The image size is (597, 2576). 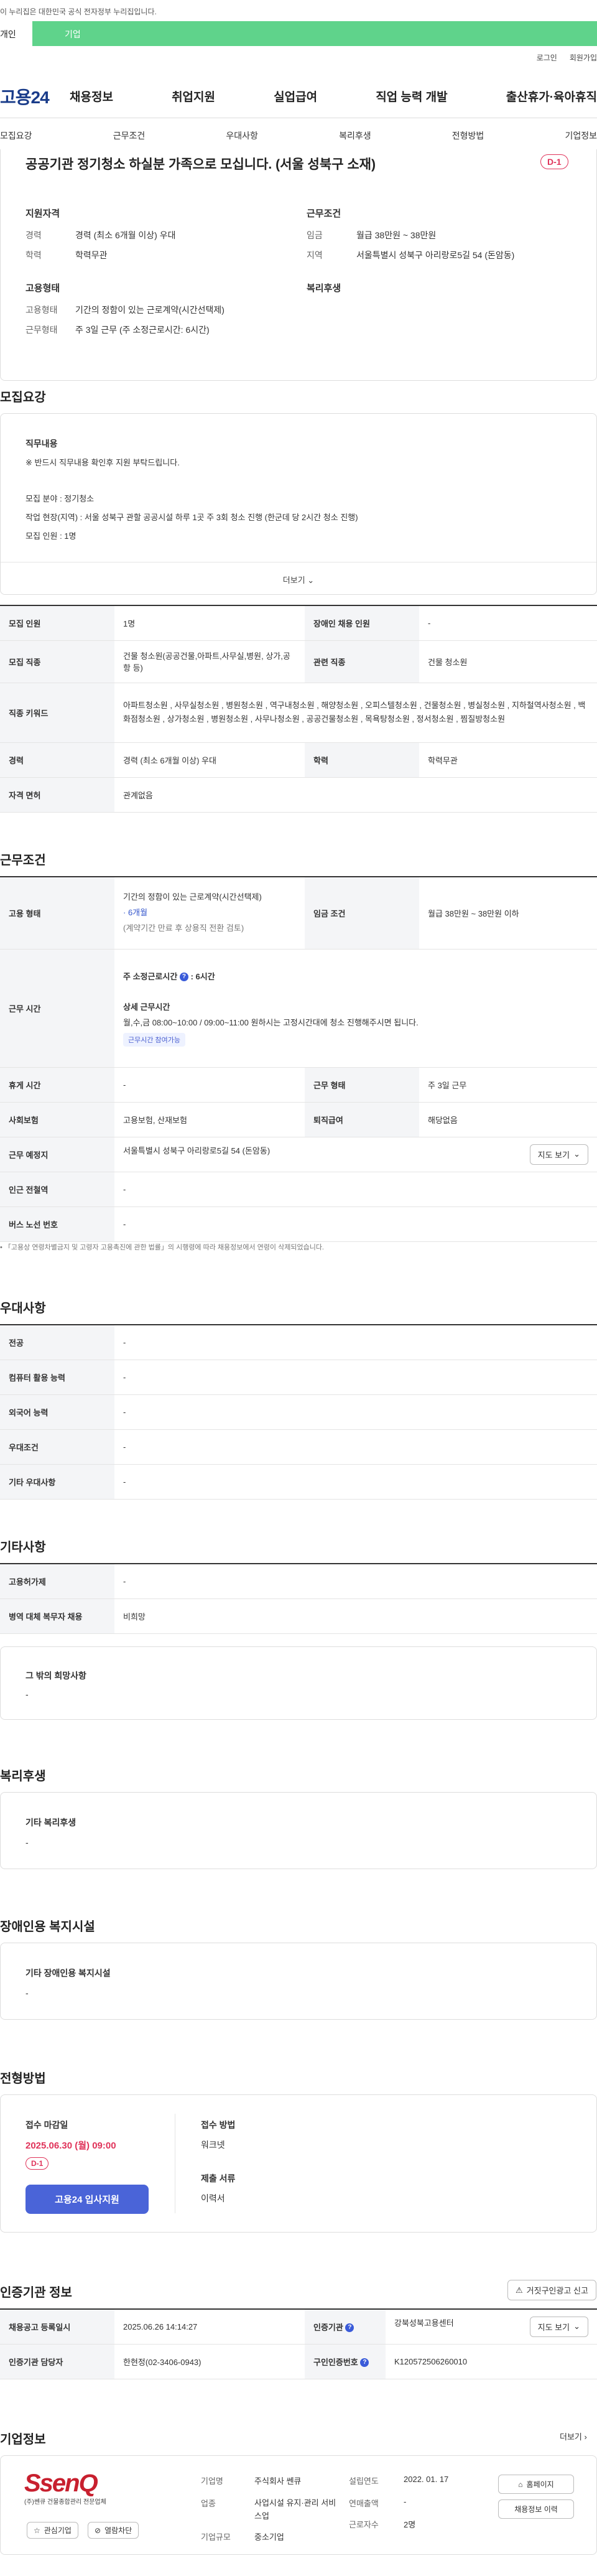 What do you see at coordinates (298, 10) in the screenshot?
I see `gov-notice: 이 누리집은 대한민국 공식 전자정부 누리집입니다.` at bounding box center [298, 10].